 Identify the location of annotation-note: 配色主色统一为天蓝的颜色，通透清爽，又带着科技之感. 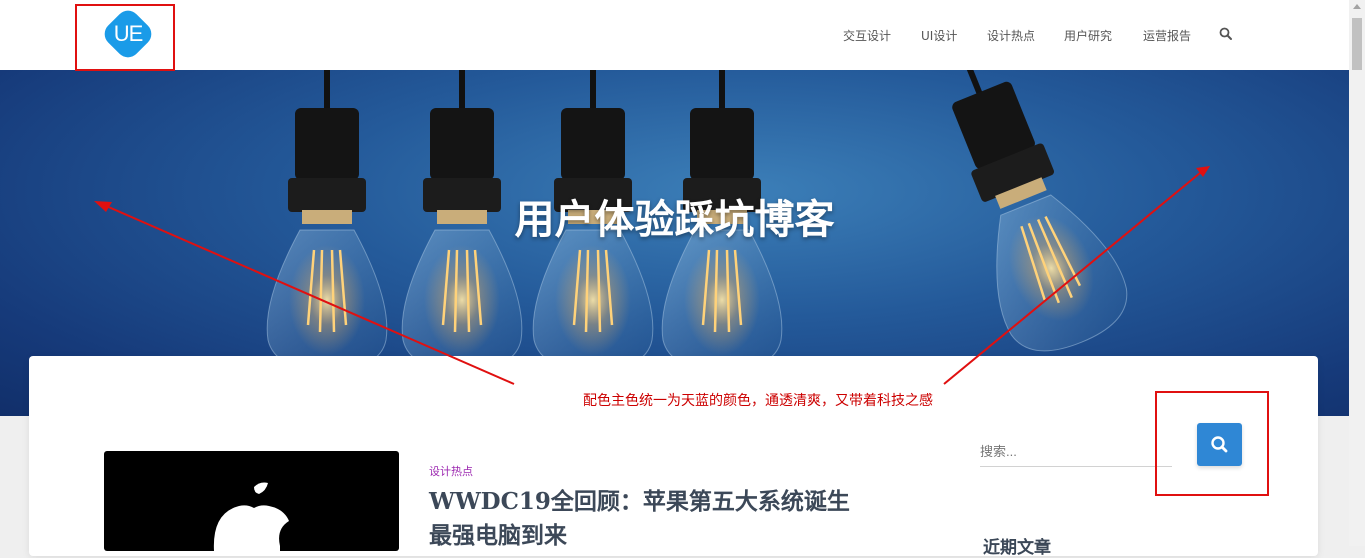
(758, 401).